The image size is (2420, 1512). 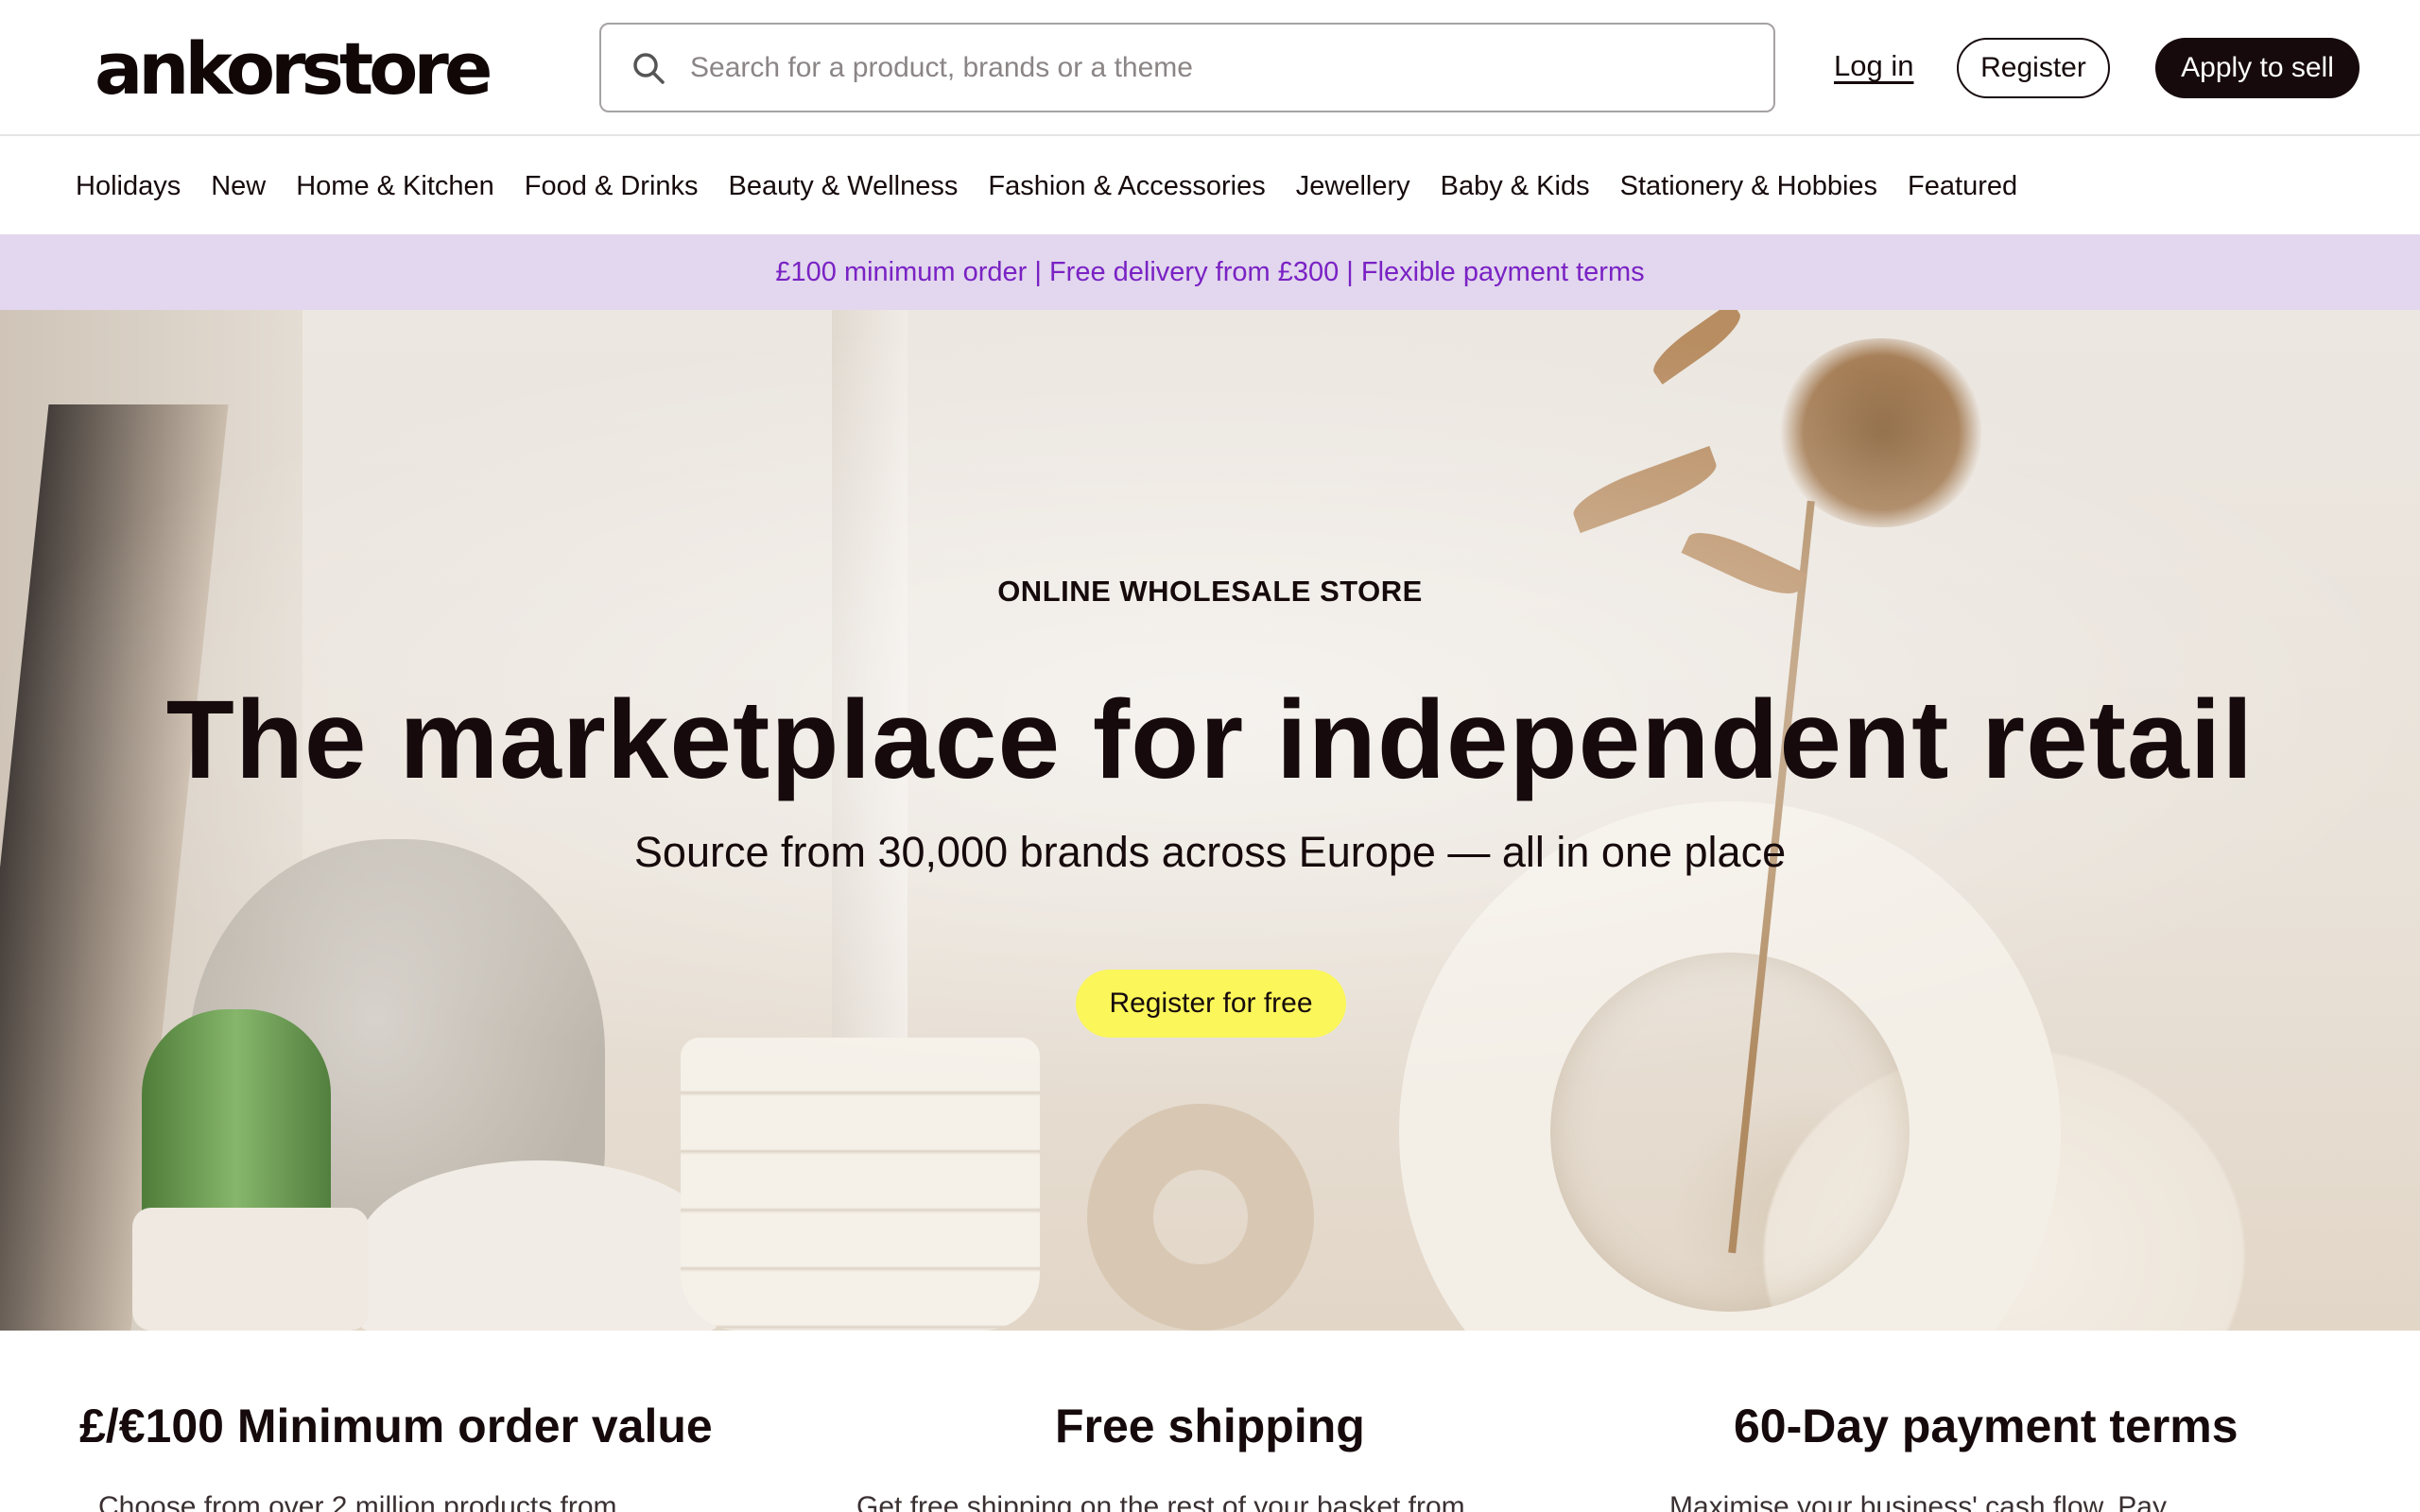 What do you see at coordinates (941, 68) in the screenshot?
I see `search-input: Search for a product, brands or a theme` at bounding box center [941, 68].